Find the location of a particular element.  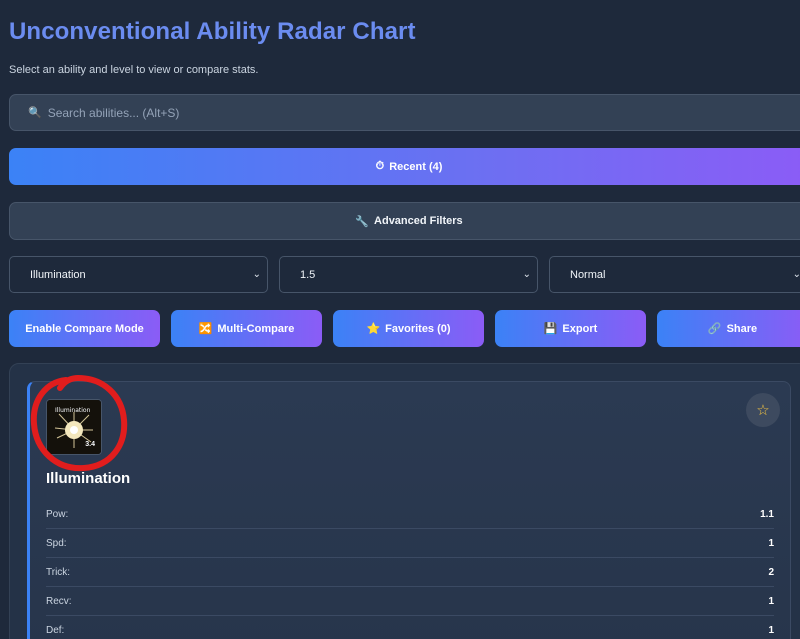

stat-row: Trick: 2 is located at coordinates (410, 572).